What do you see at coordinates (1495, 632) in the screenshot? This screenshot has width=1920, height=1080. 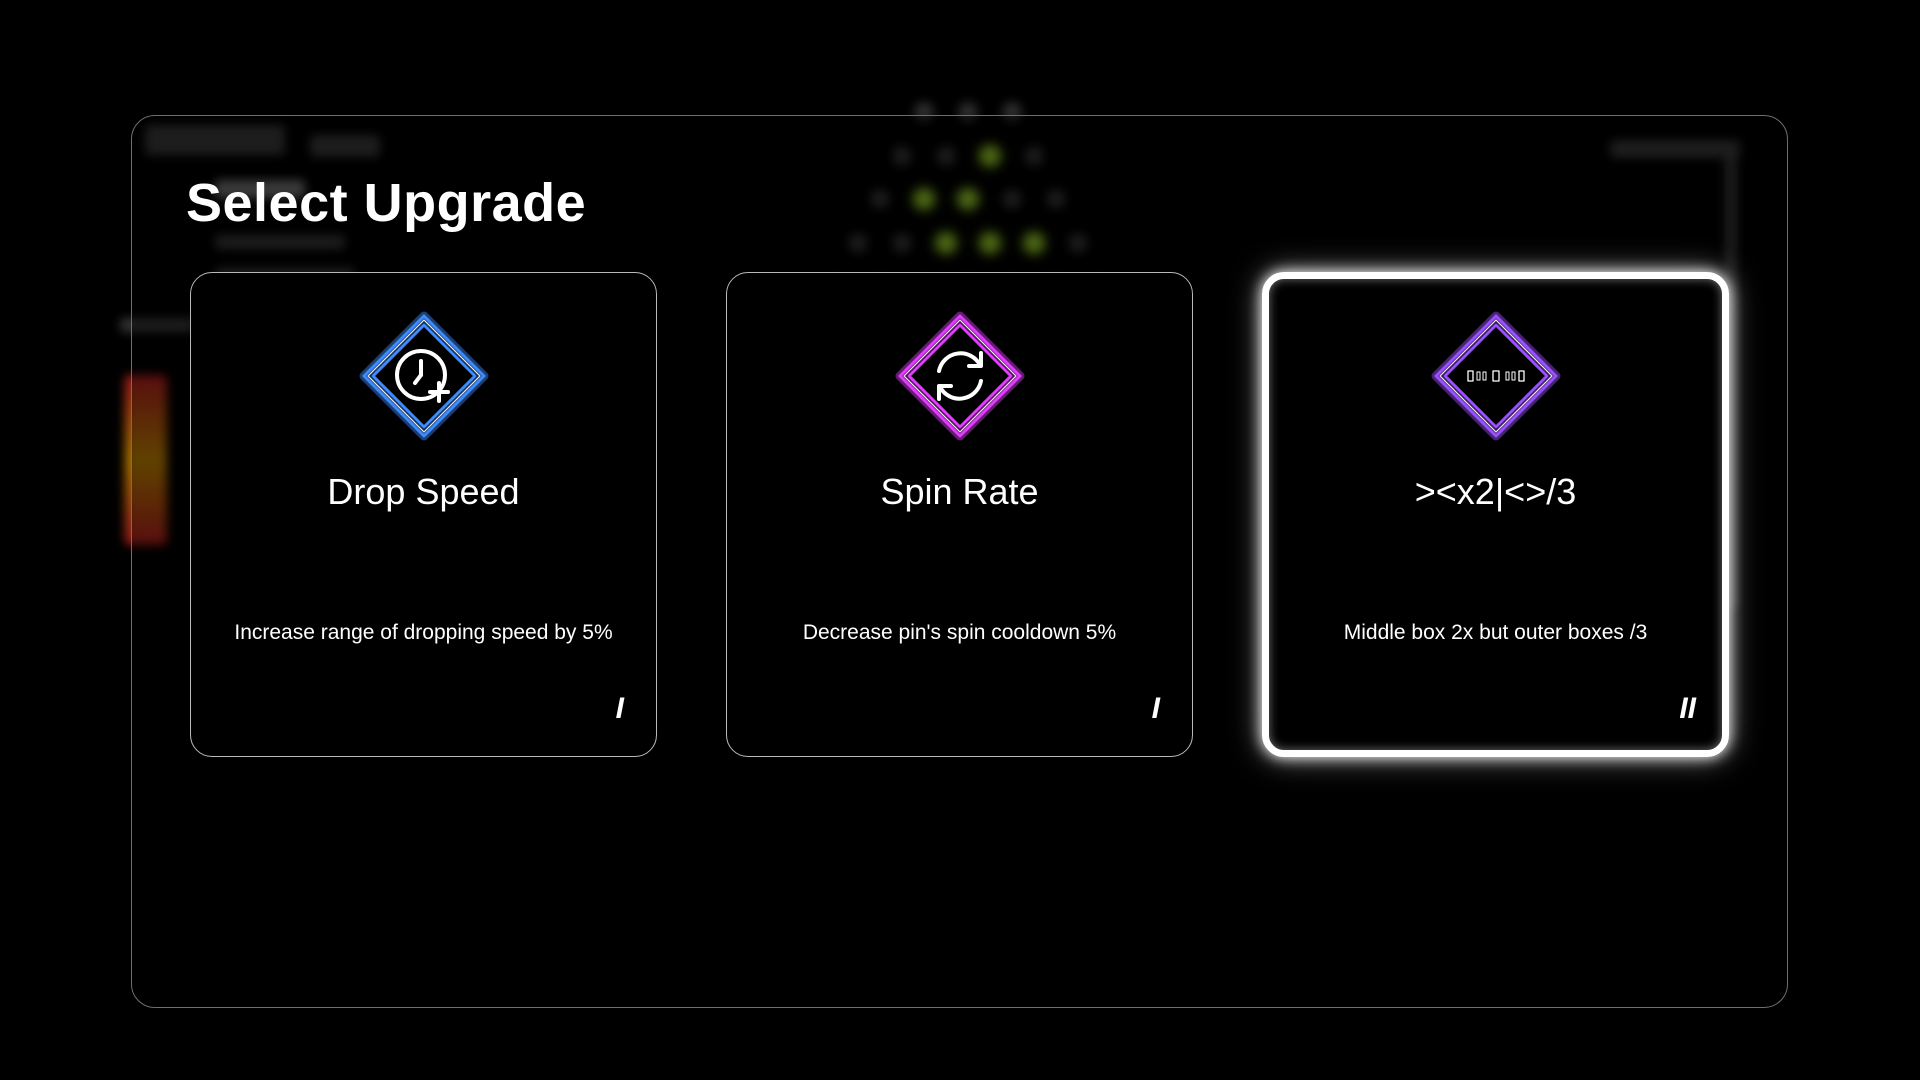 I see `upgrade-description: Middle box 2x but outer boxes /3` at bounding box center [1495, 632].